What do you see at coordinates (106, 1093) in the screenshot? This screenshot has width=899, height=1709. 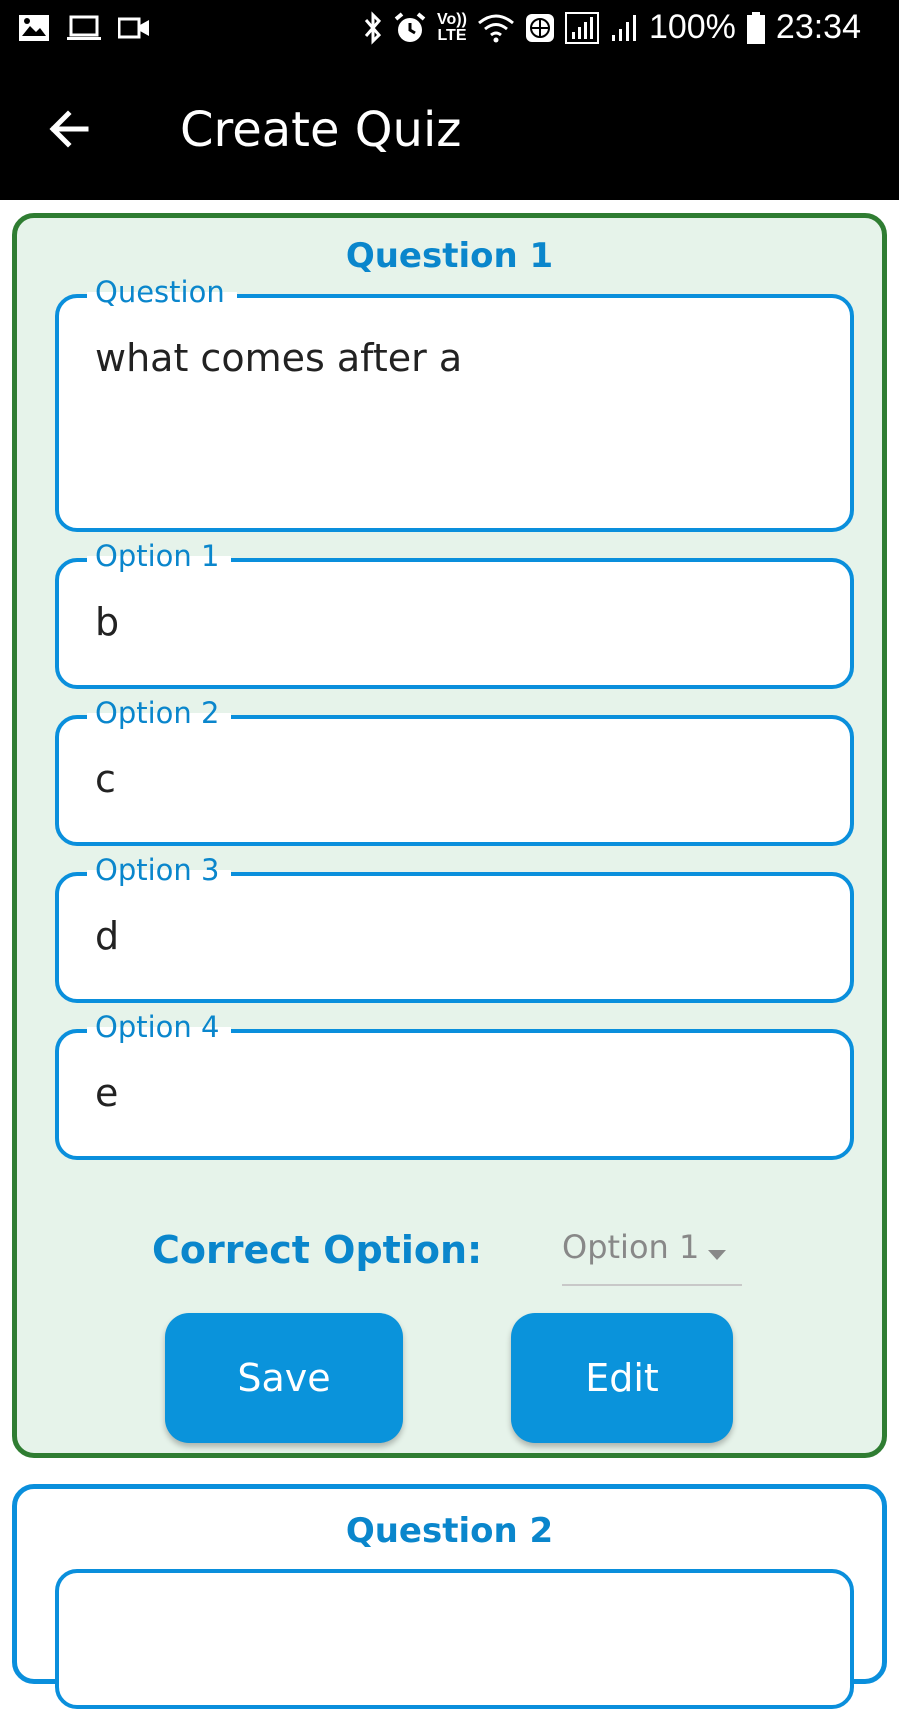 I see `option-4-value: e` at bounding box center [106, 1093].